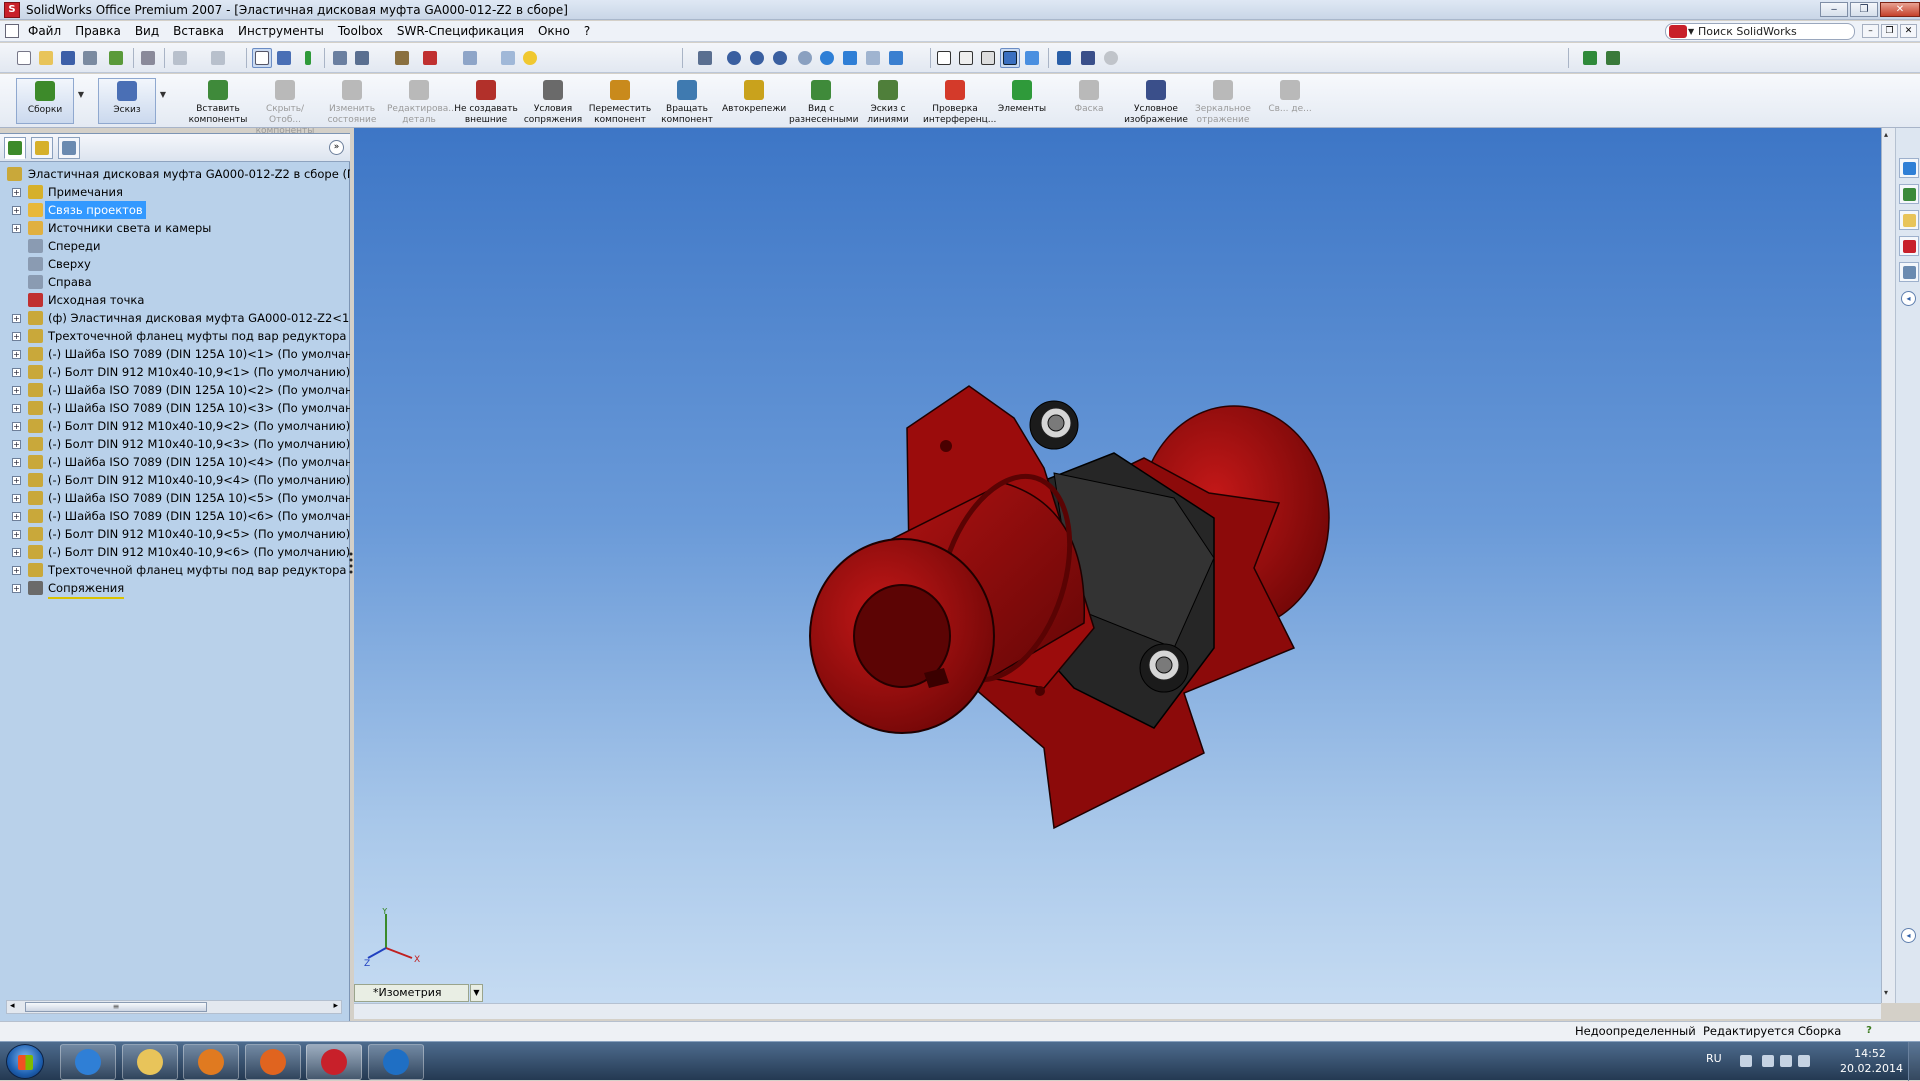 Image resolution: width=1920 pixels, height=1081 pixels. What do you see at coordinates (1088, 58) in the screenshot?
I see `section-view-icon` at bounding box center [1088, 58].